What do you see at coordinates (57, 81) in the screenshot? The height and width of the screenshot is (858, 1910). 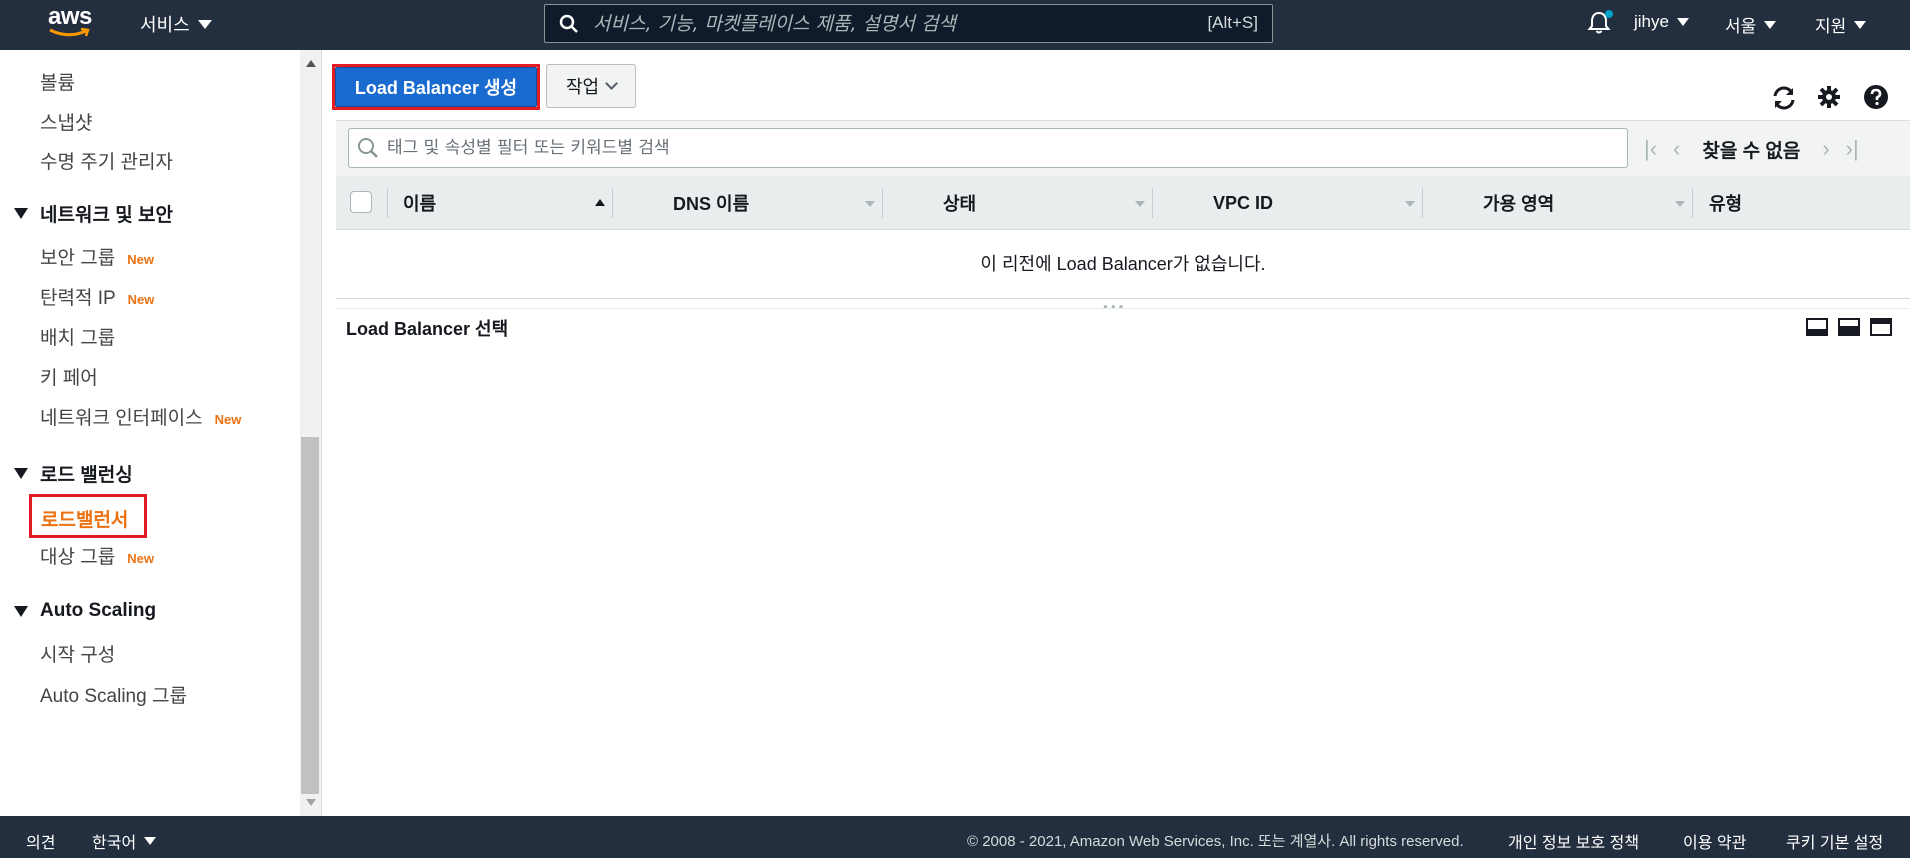 I see `sidebar-item-volumes: 볼륨` at bounding box center [57, 81].